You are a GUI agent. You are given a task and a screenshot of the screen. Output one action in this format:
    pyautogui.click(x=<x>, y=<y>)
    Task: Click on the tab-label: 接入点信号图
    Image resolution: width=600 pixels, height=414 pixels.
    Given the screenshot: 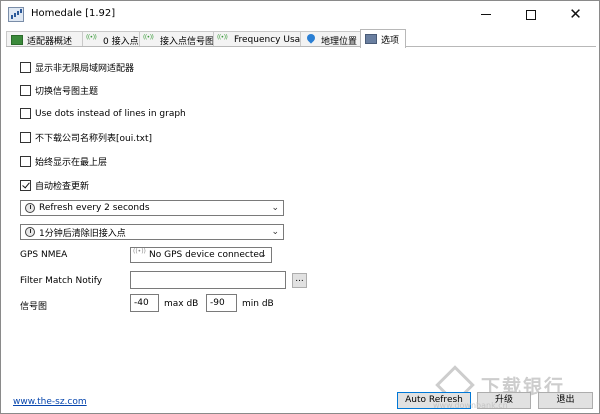 What is the action you would take?
    pyautogui.click(x=187, y=41)
    